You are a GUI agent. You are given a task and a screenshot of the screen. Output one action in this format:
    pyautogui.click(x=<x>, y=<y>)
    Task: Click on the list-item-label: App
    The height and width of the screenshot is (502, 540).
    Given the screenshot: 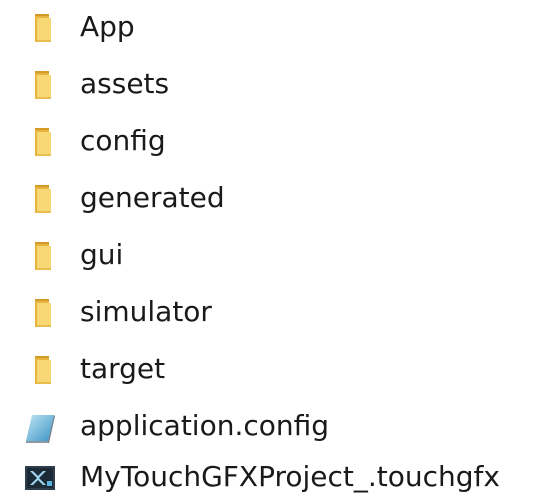 What is the action you would take?
    pyautogui.click(x=107, y=26)
    